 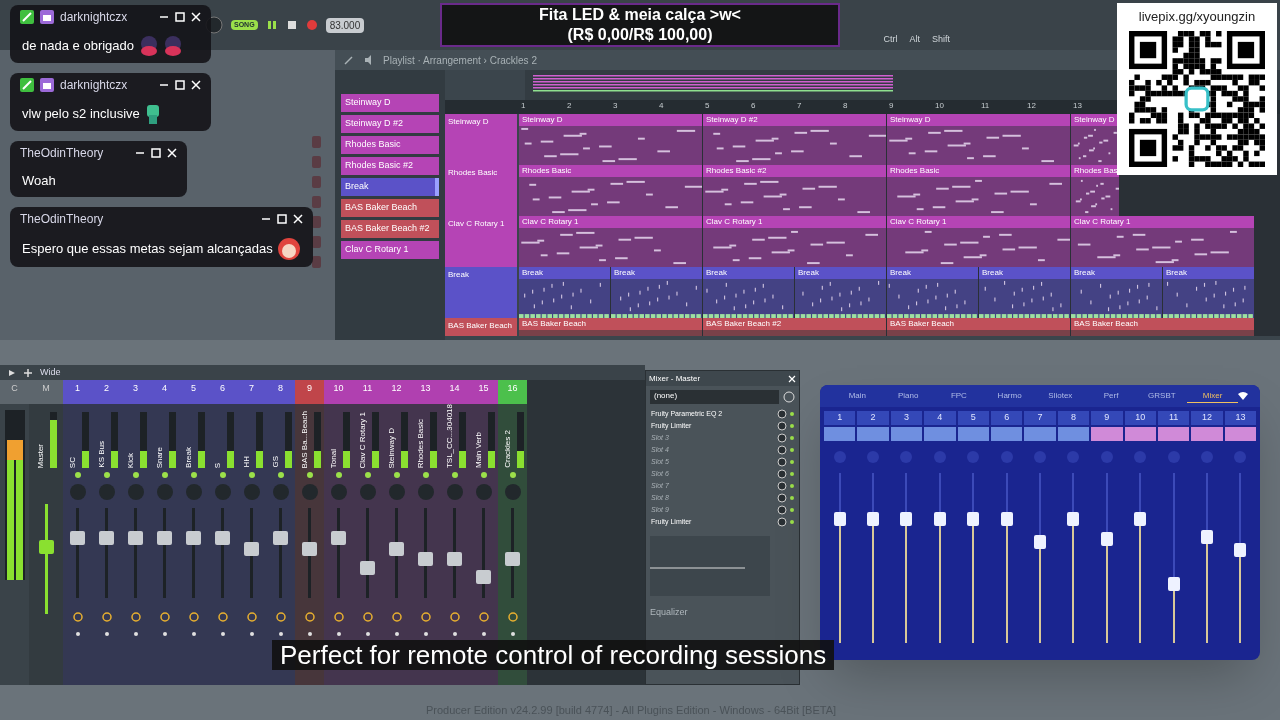 I want to click on pattern-clip: Rhodes Bas, so click(x=1095, y=190).